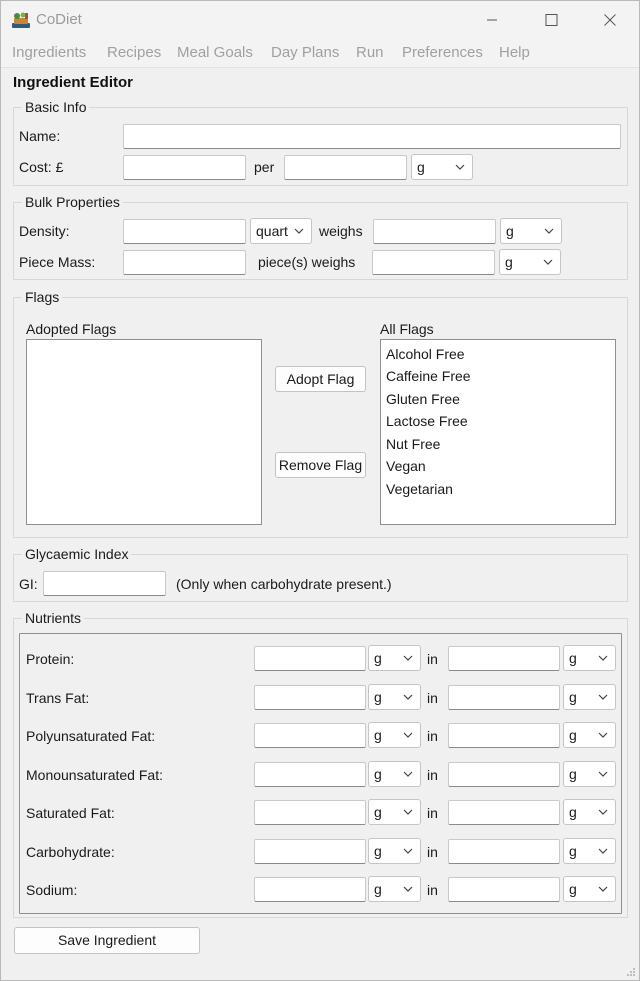 The height and width of the screenshot is (981, 640). What do you see at coordinates (264, 167) in the screenshot?
I see `per-label: per` at bounding box center [264, 167].